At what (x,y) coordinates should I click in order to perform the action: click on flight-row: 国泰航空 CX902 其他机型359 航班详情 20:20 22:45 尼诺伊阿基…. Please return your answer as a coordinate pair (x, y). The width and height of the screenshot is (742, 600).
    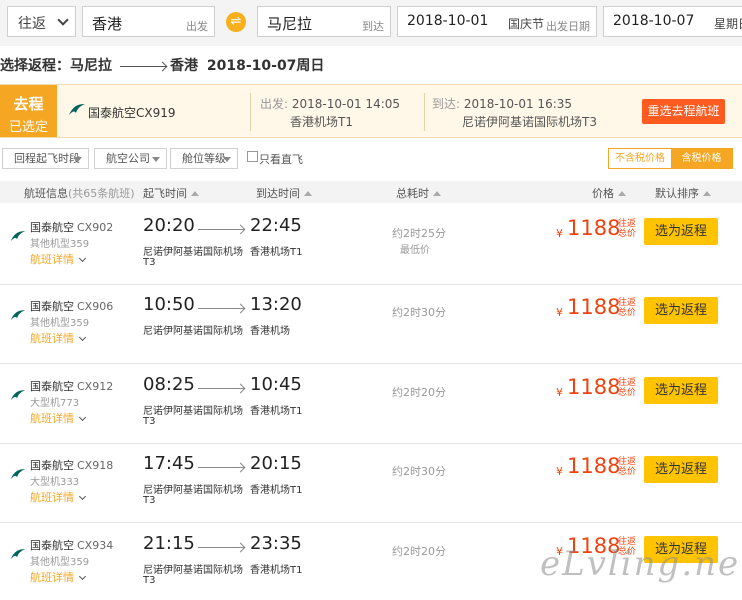
    Looking at the image, I should click on (371, 245).